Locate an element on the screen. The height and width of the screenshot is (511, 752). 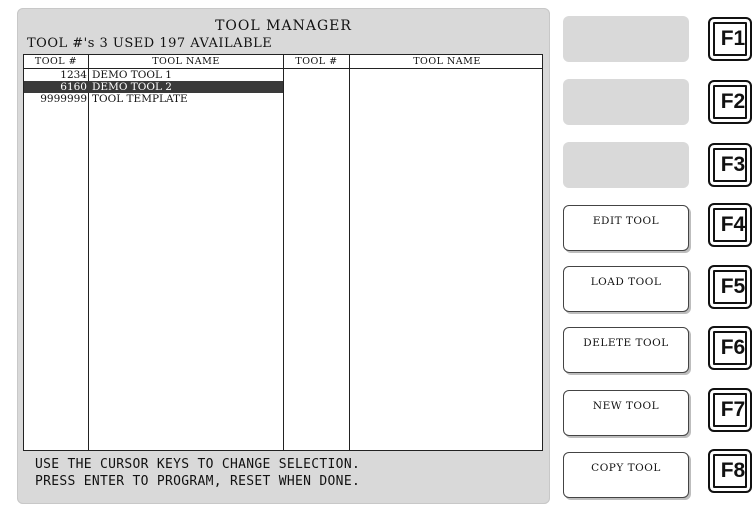
tool-number: 9999999 is located at coordinates (63, 99).